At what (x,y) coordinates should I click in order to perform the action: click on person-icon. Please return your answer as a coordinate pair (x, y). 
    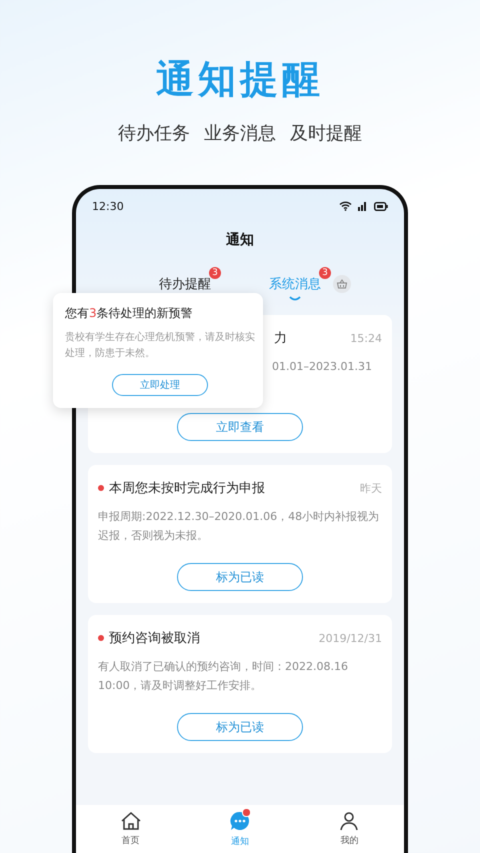
    Looking at the image, I should click on (349, 821).